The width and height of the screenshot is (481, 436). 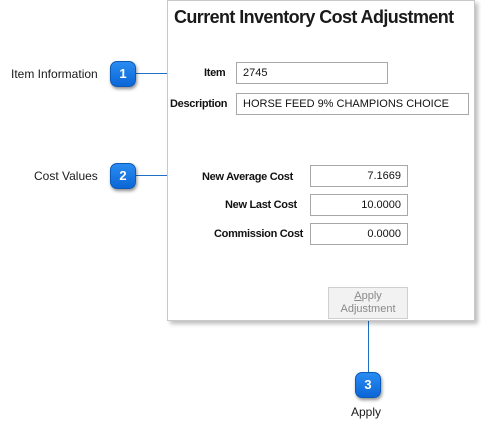 I want to click on commission-cost-field: 0.0000, so click(x=359, y=234).